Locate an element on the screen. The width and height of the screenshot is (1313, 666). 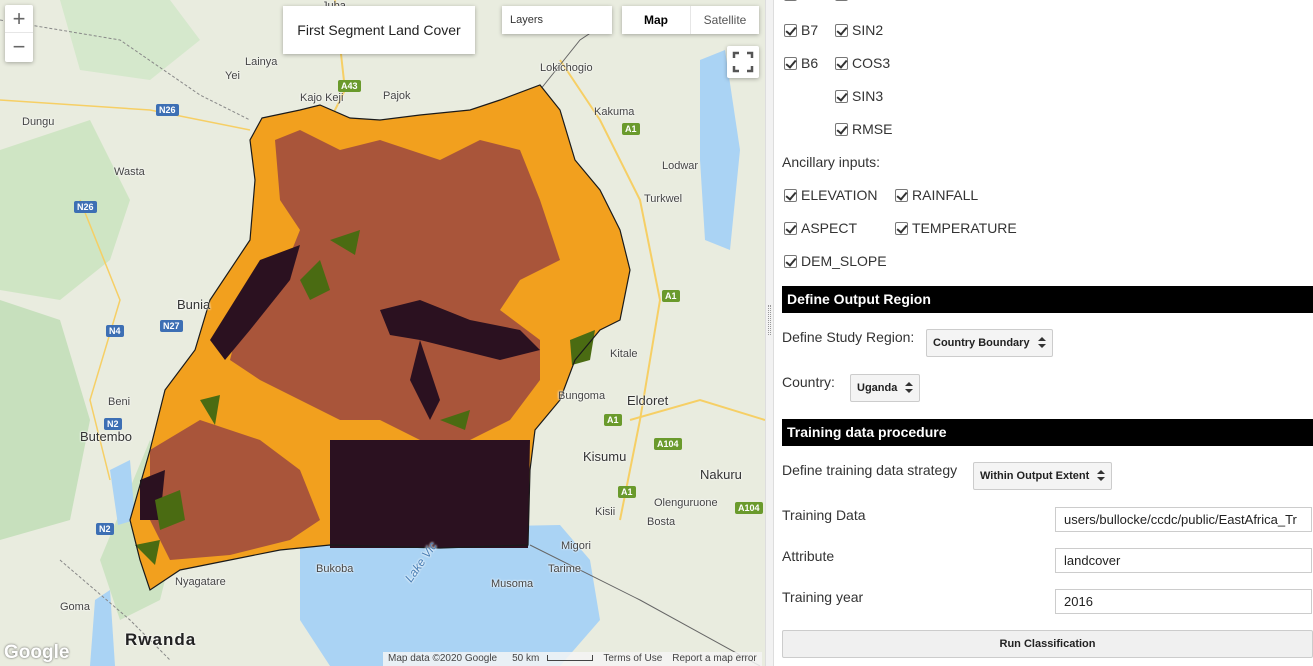
training-data-label: Training Data is located at coordinates (824, 515).